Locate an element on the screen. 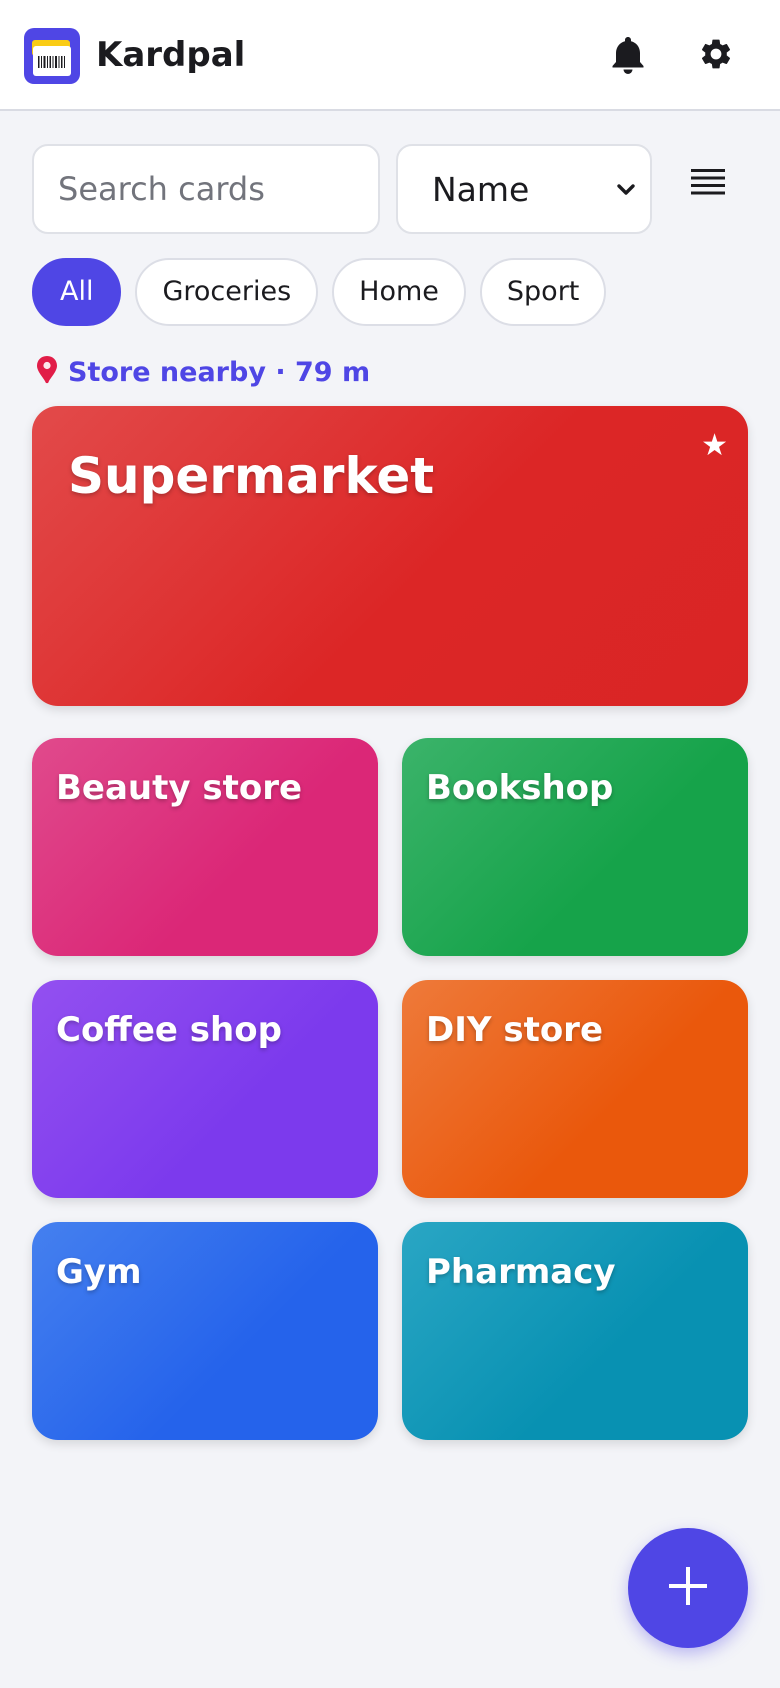 This screenshot has height=1688, width=780. filter-chip-home: Home is located at coordinates (399, 292).